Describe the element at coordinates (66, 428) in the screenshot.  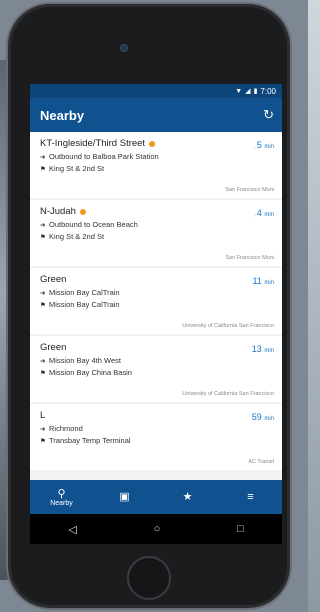
I see `route-direction: Richmond` at that location.